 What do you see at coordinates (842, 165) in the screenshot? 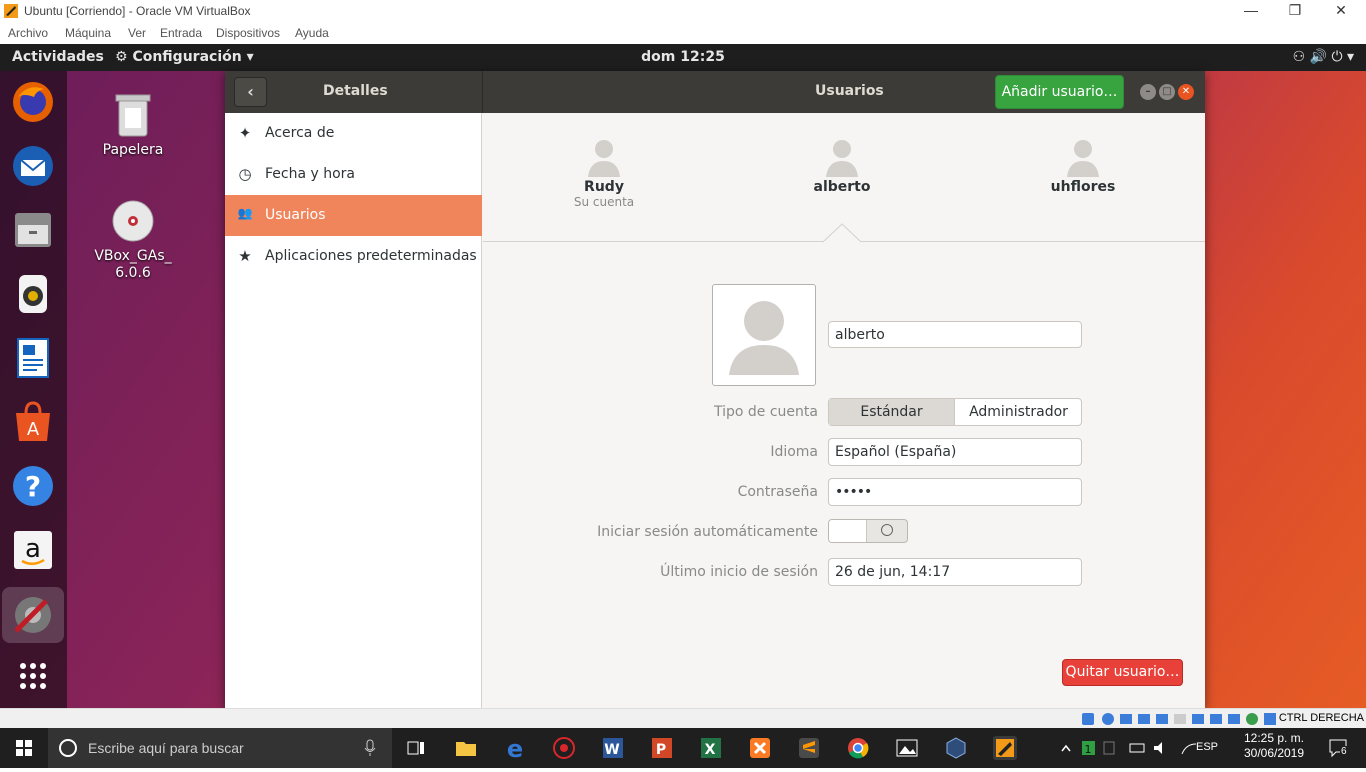
I see `user-card-alberto: alberto` at bounding box center [842, 165].